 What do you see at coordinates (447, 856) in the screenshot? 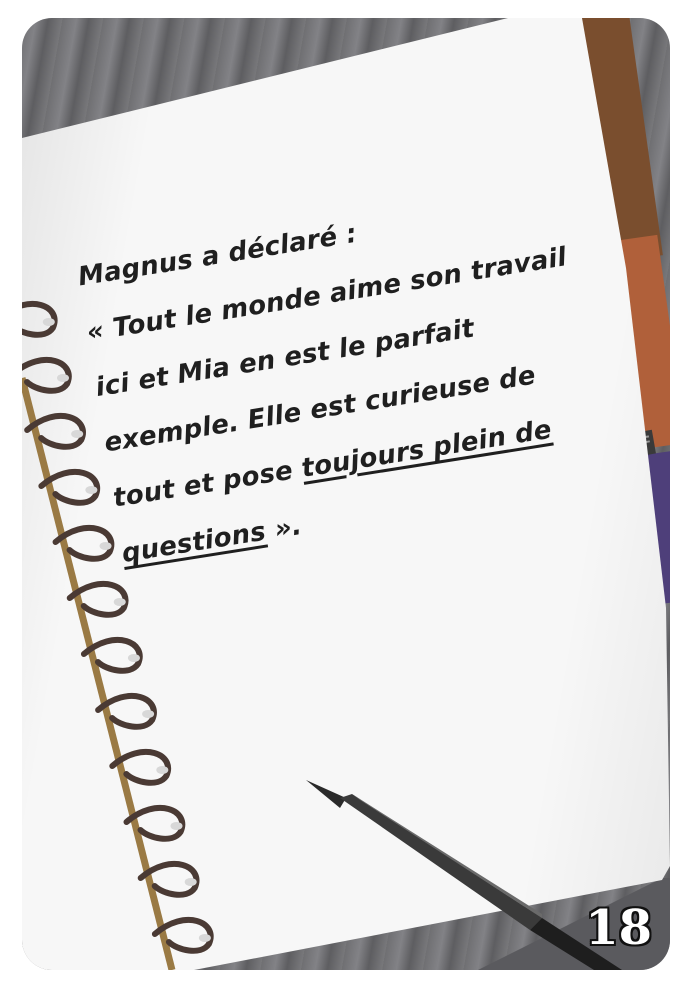
I see `pen-highlight` at bounding box center [447, 856].